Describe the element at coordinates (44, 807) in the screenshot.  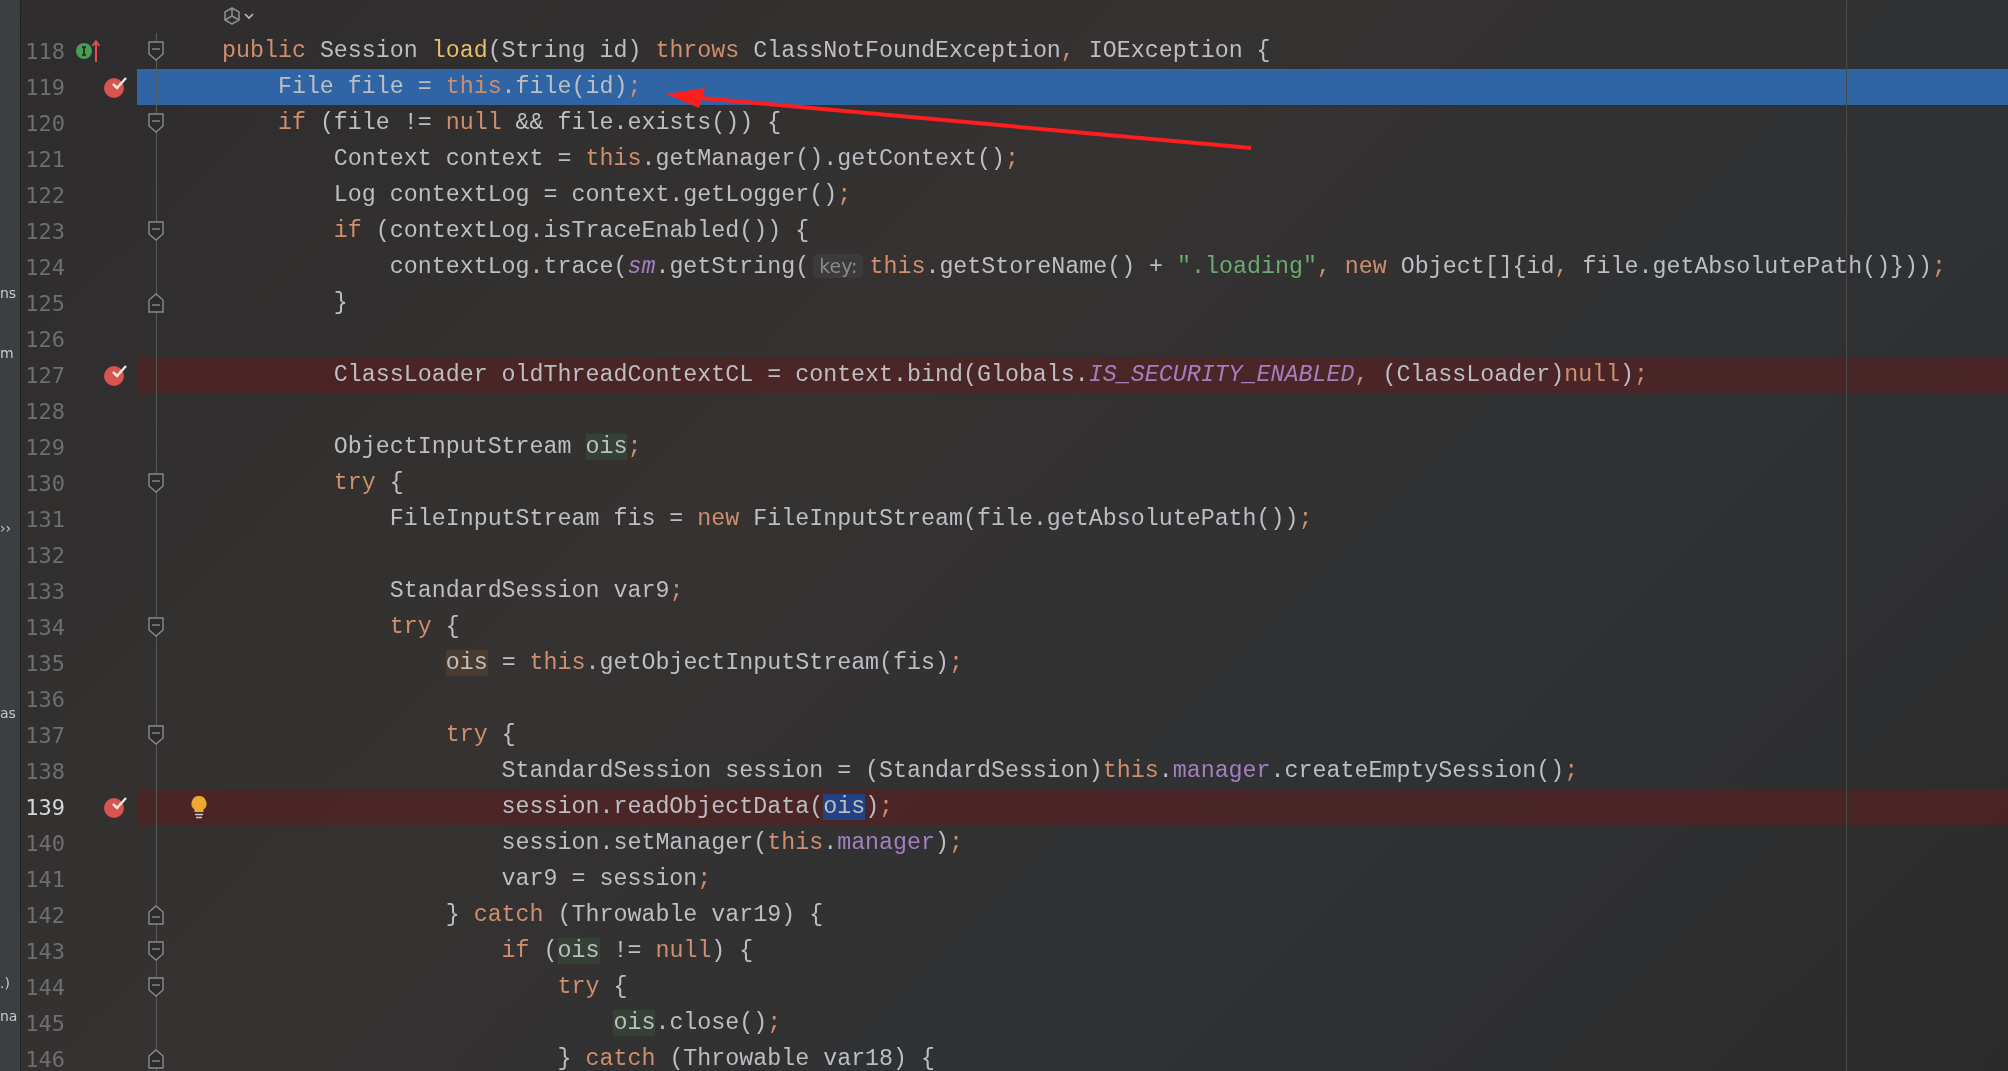
I see `line-number: 139` at that location.